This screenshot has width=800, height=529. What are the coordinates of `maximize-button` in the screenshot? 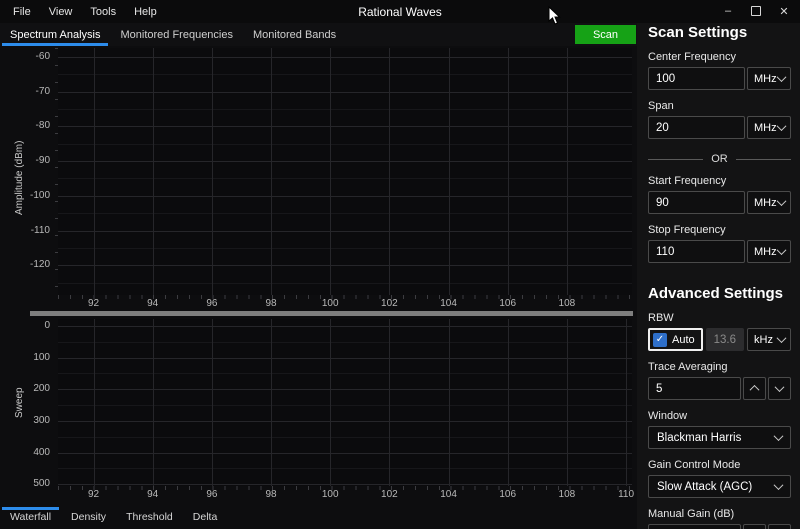 It's located at (756, 11).